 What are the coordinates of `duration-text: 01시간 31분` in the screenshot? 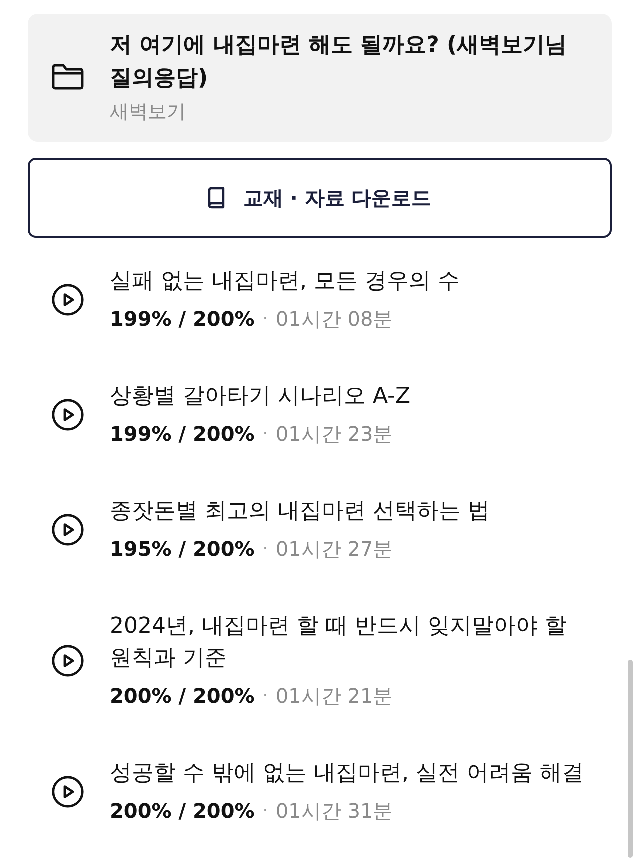 It's located at (335, 811).